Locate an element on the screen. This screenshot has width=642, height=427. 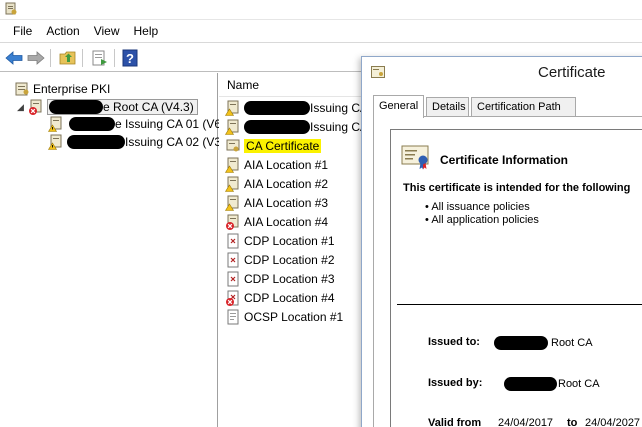
help-icon: ? is located at coordinates (130, 58).